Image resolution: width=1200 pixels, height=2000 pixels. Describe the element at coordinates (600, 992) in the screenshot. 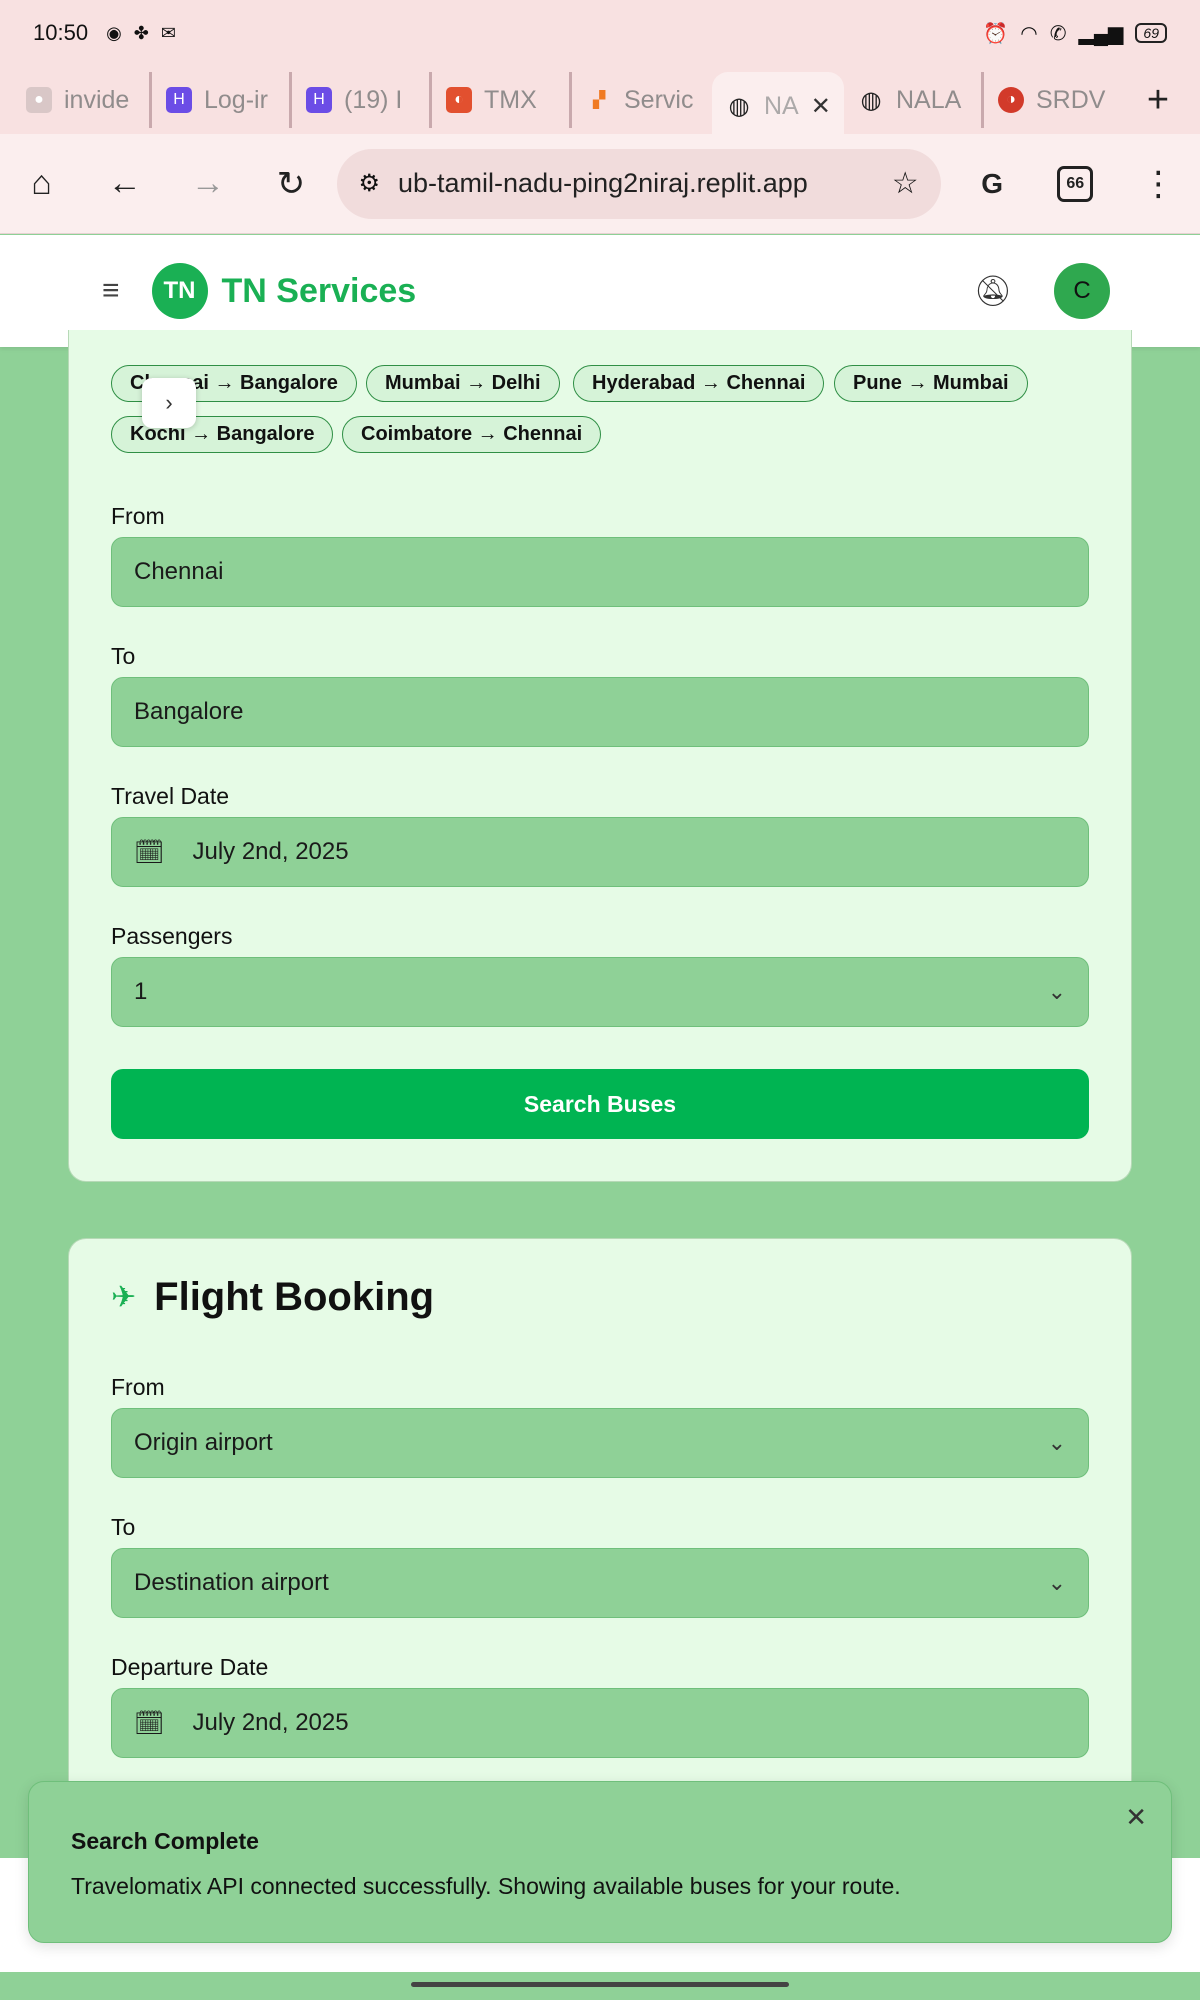

I see `passengers-select: 1 ⌄` at that location.